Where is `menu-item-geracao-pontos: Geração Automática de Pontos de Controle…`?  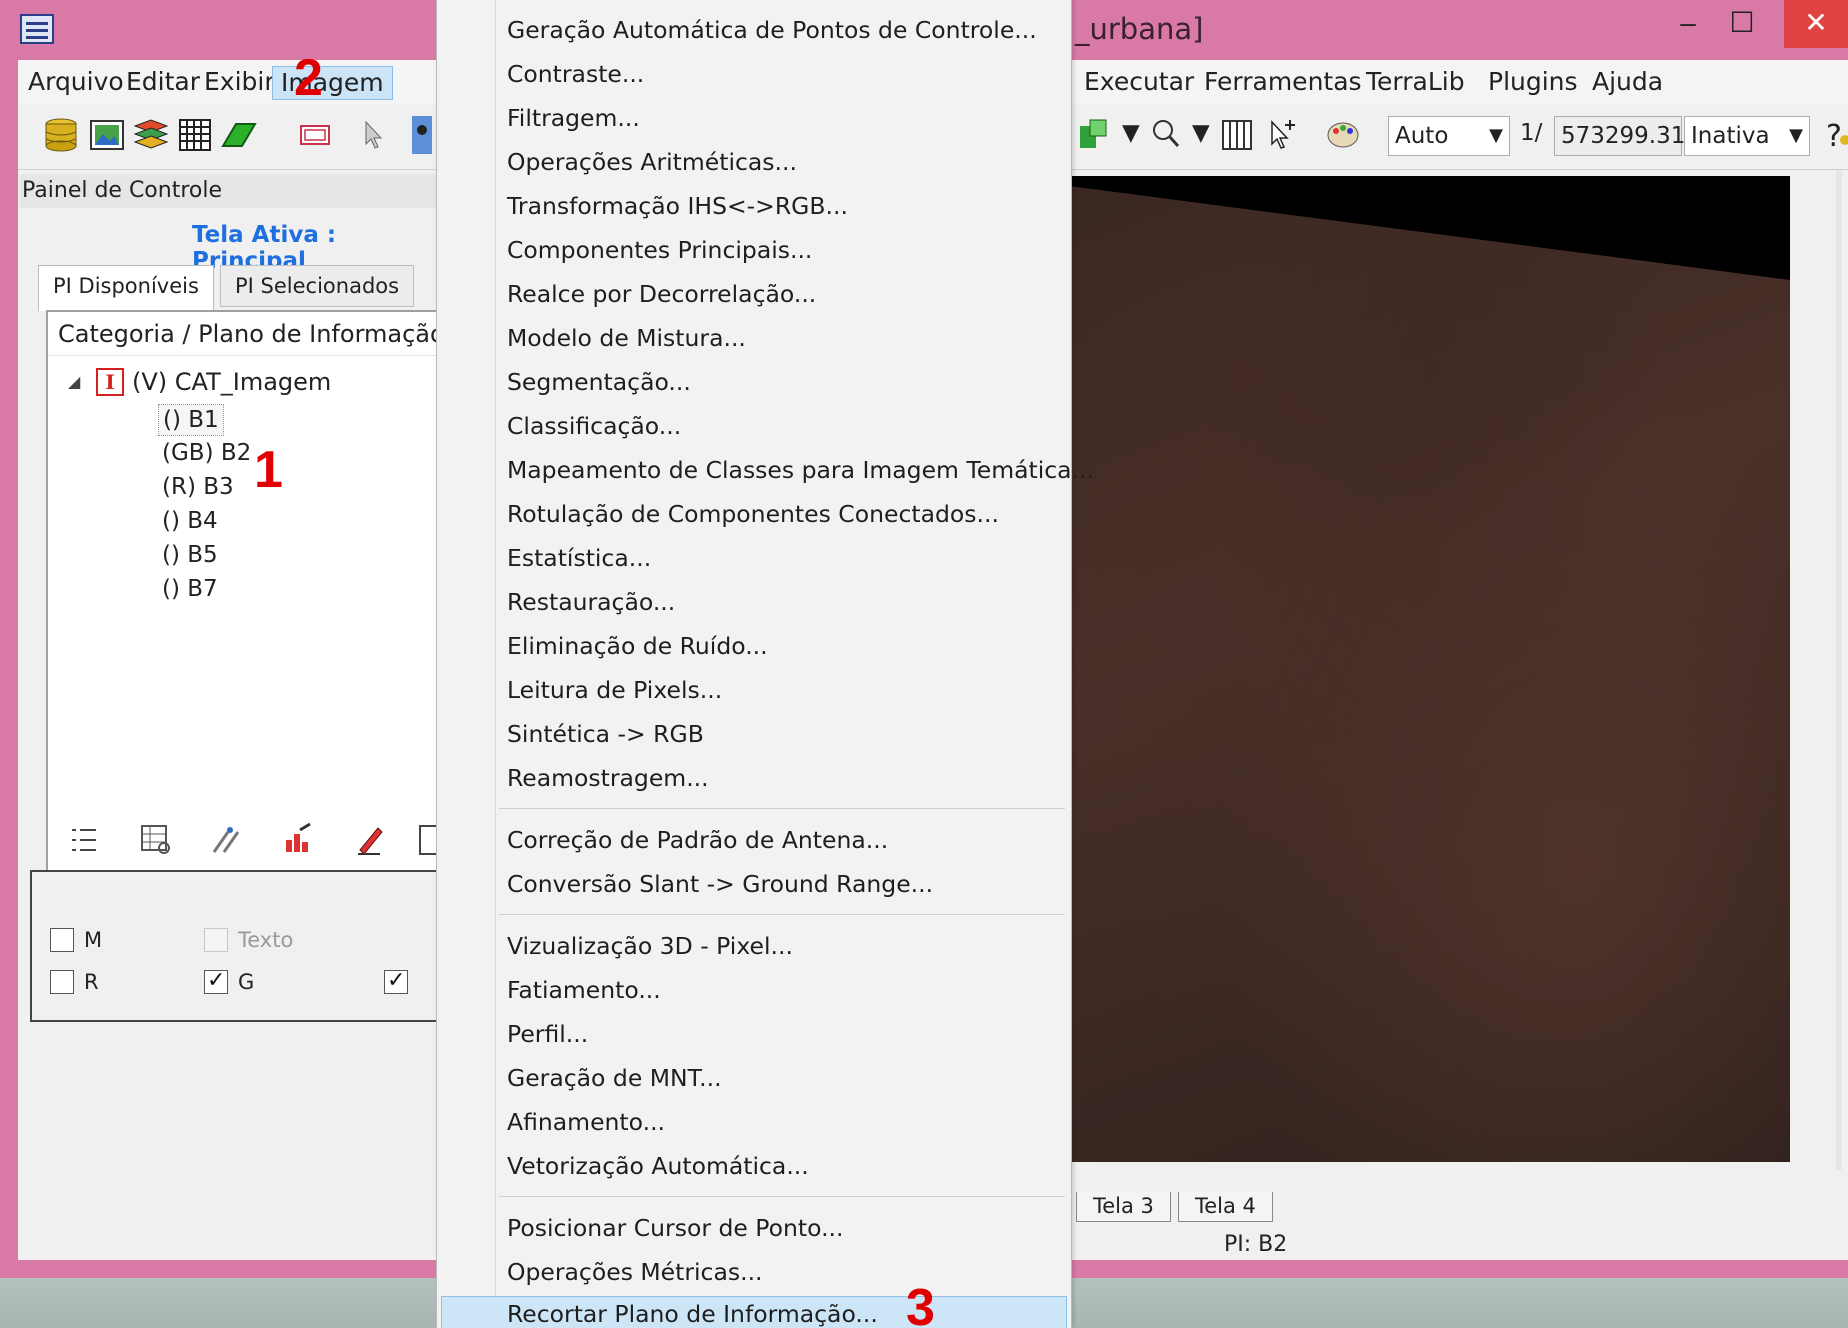
menu-item-geracao-pontos: Geração Automática de Pontos de Controle… is located at coordinates (772, 30).